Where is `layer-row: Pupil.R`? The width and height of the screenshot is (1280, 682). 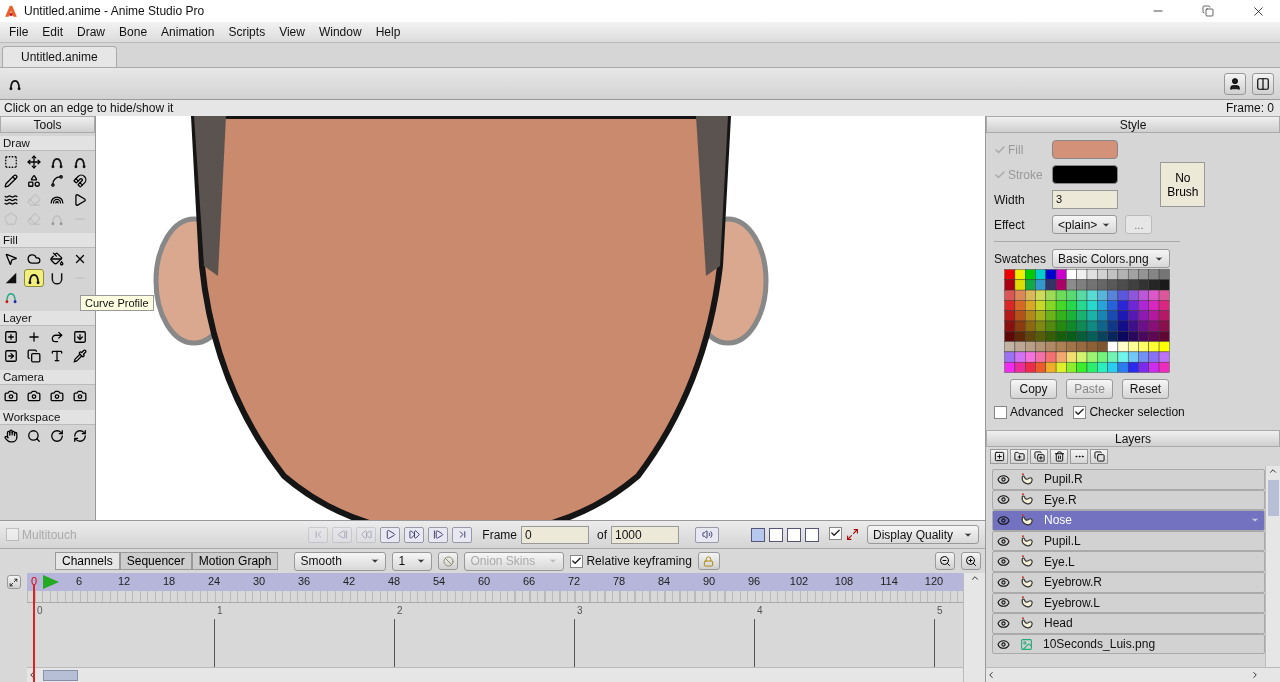 layer-row: Pupil.R is located at coordinates (1128, 479).